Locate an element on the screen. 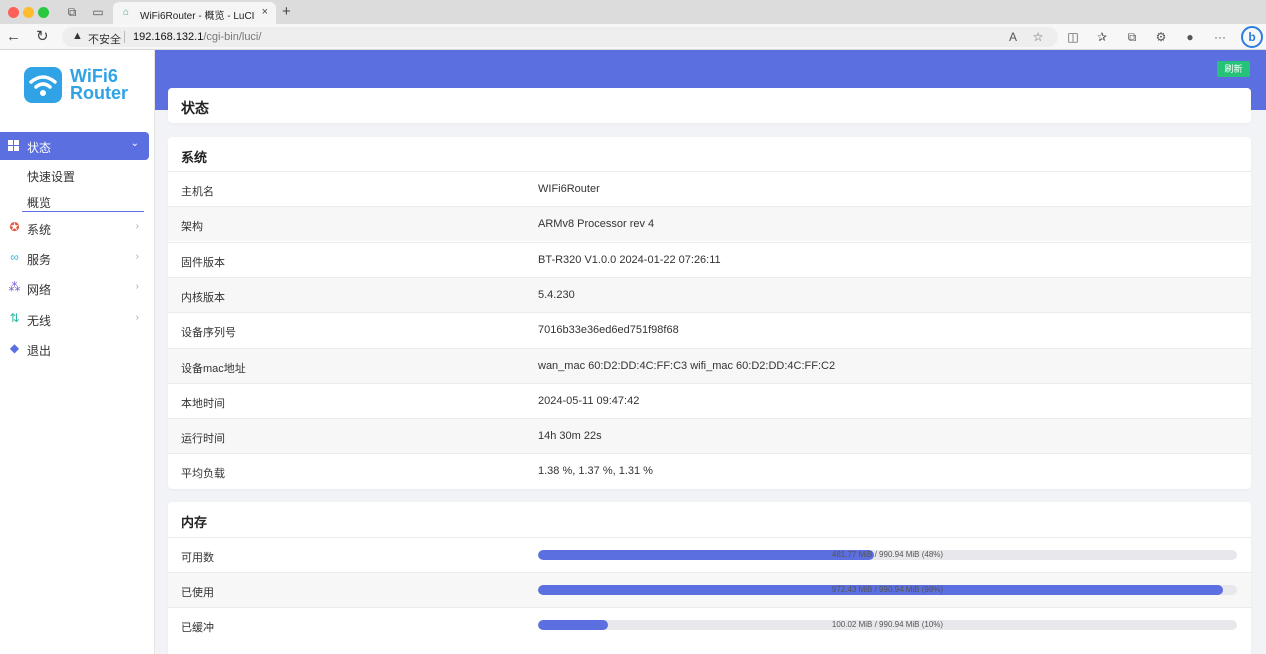 The width and height of the screenshot is (1266, 654). sidebar-item-system: ✪ 系统 › is located at coordinates (74, 229).